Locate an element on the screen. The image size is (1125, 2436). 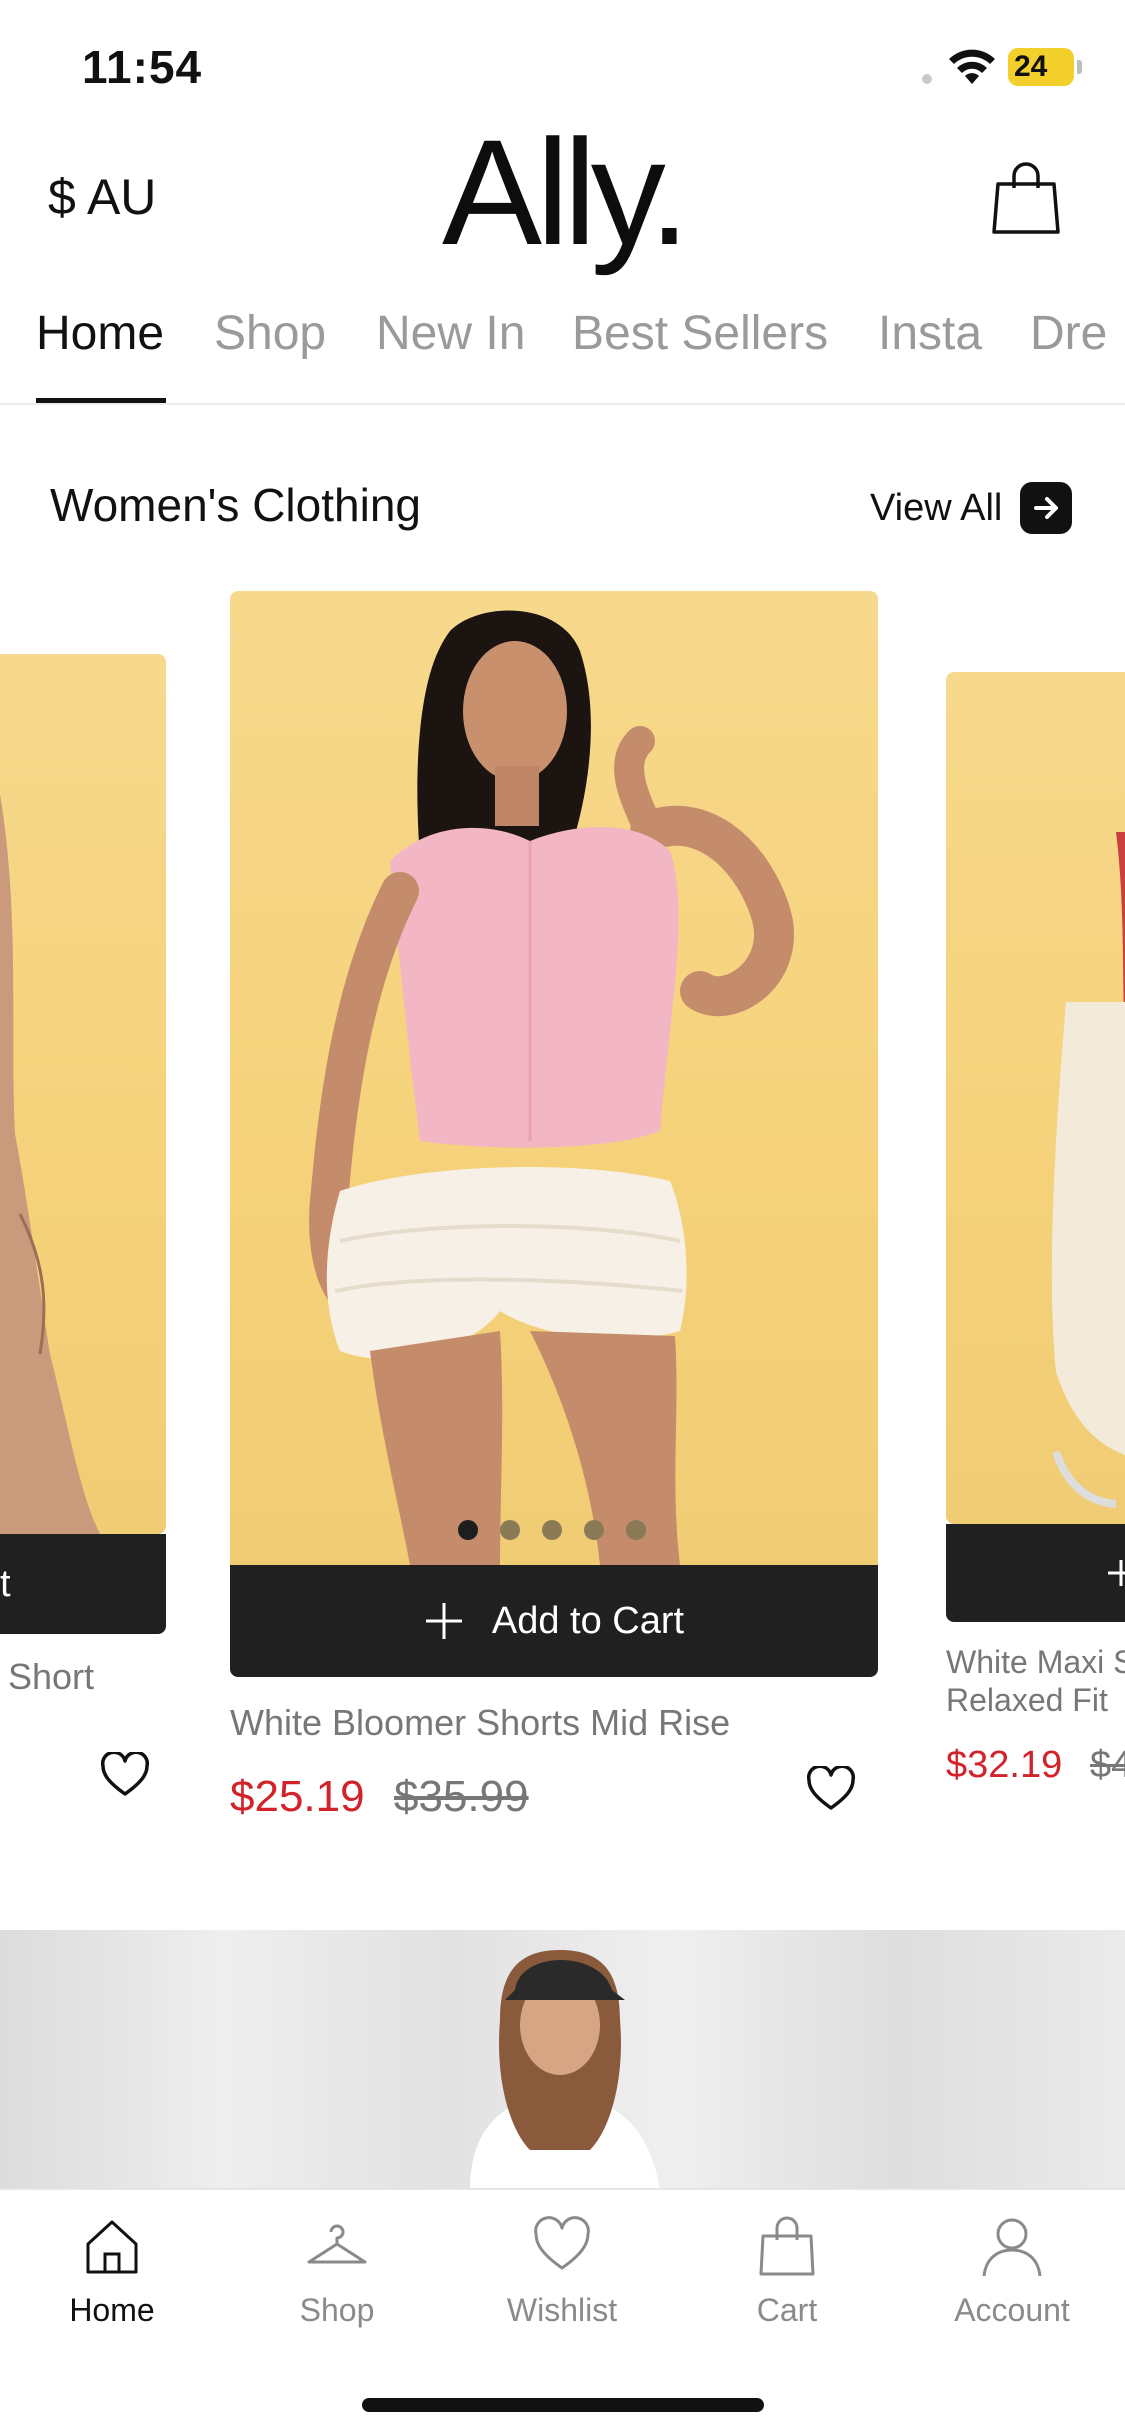
nav-shop: Shop is located at coordinates (337, 2284).